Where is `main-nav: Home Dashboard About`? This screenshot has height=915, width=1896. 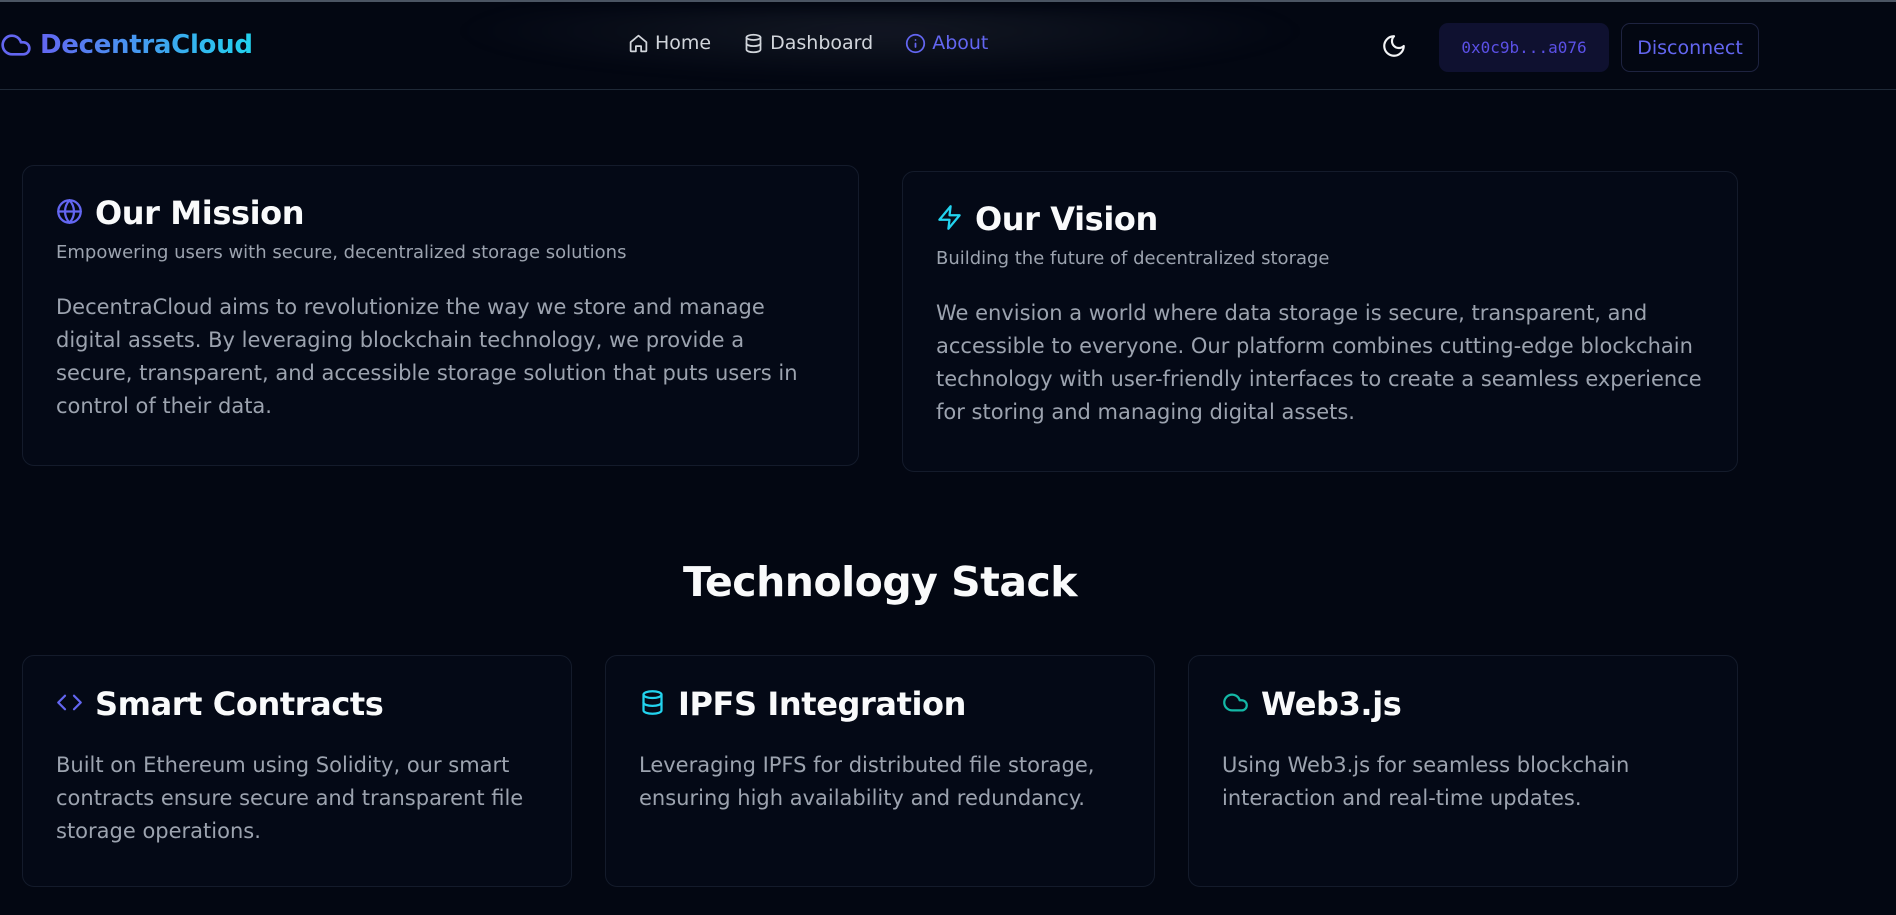
main-nav: Home Dashboard About is located at coordinates (808, 43).